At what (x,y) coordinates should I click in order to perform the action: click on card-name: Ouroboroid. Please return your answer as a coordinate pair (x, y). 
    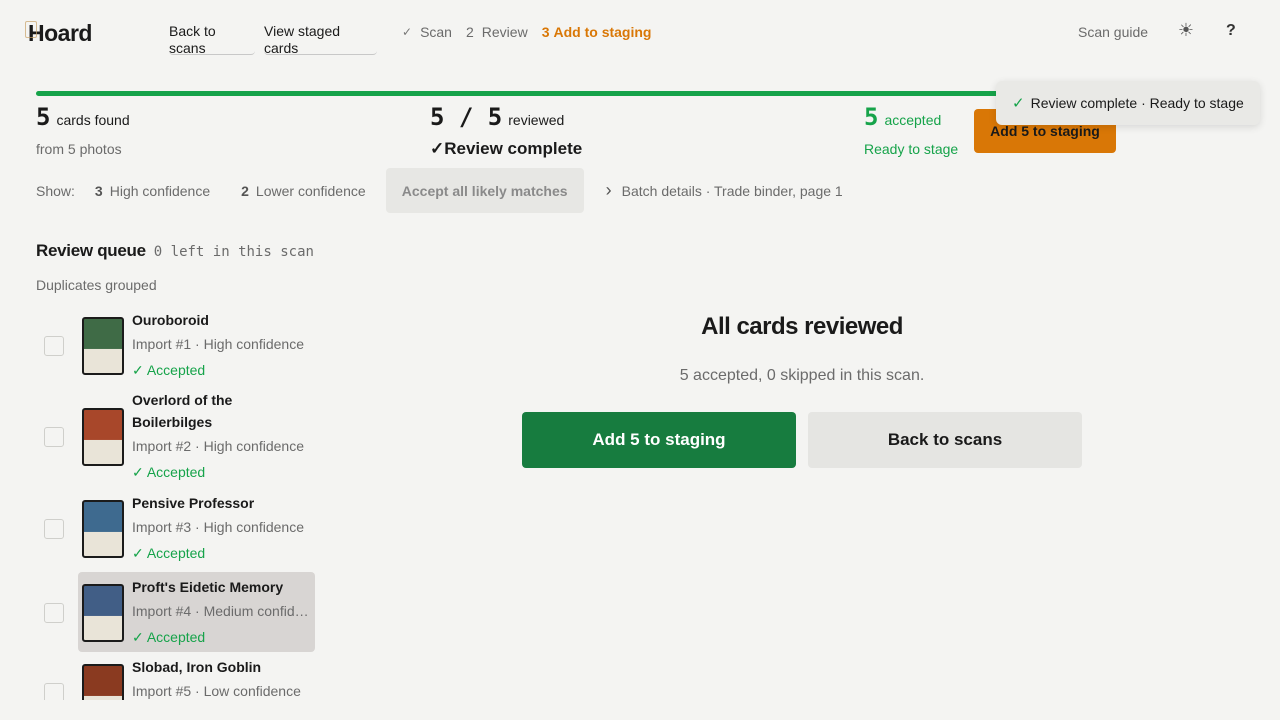
    Looking at the image, I should click on (170, 320).